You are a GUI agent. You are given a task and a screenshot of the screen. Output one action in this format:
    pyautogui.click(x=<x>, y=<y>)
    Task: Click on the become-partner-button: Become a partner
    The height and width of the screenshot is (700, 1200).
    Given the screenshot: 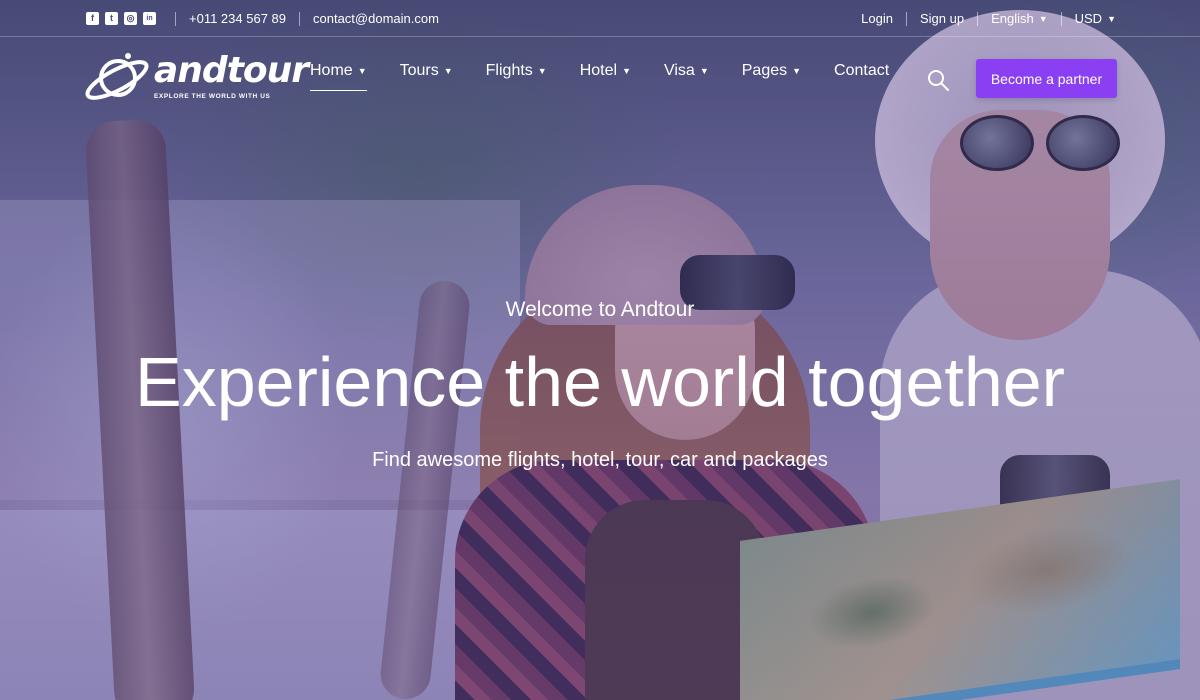 What is the action you would take?
    pyautogui.click(x=1046, y=78)
    